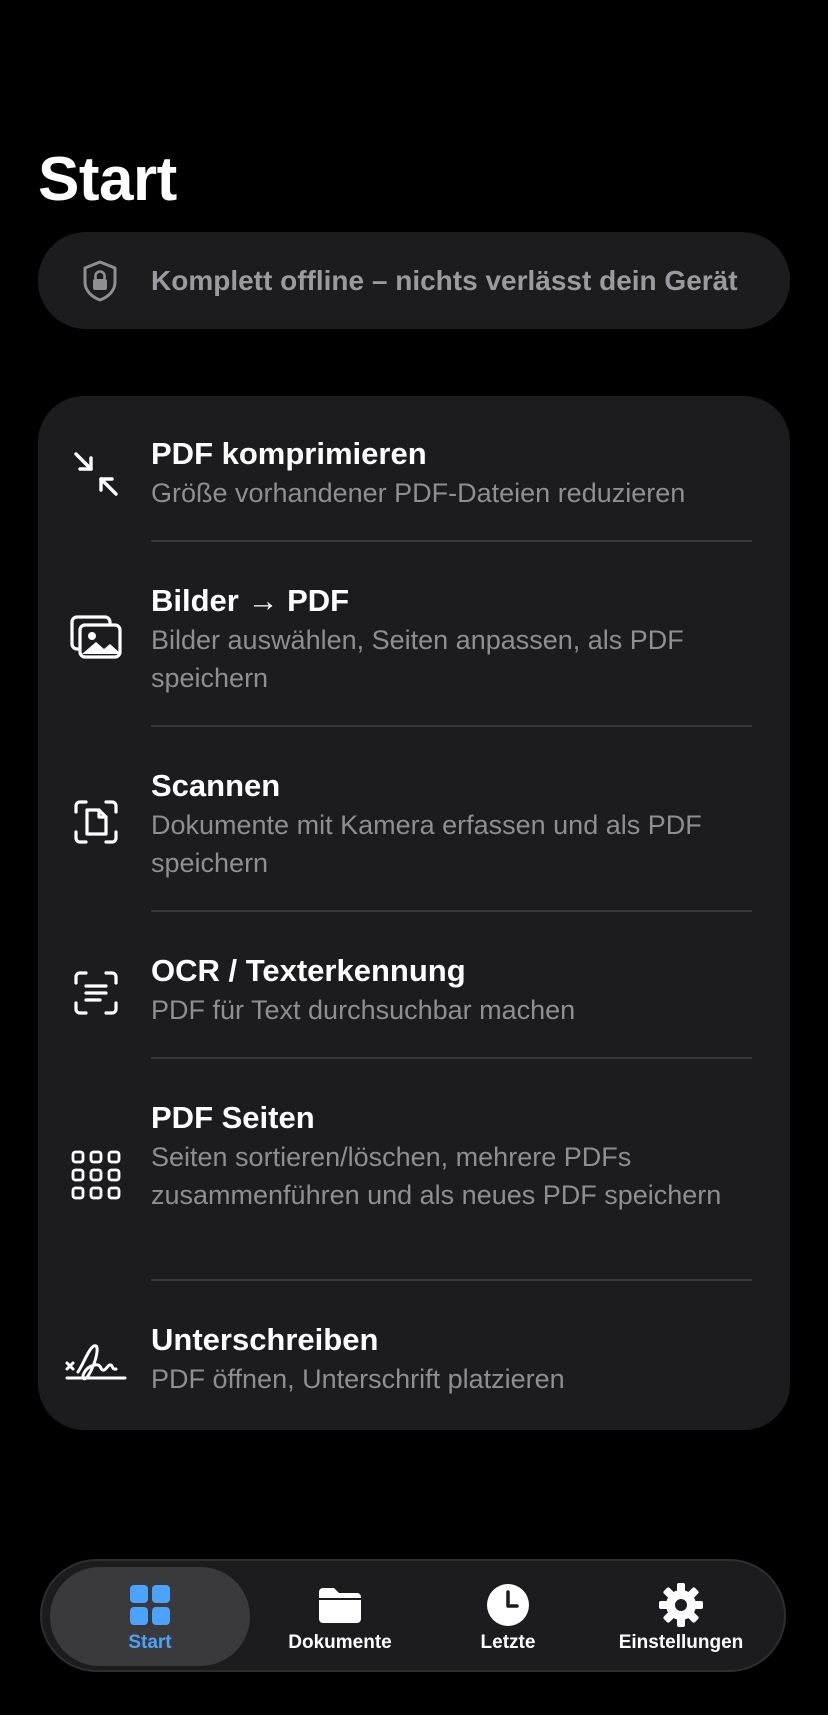 The image size is (828, 1715). I want to click on folder-icon, so click(340, 1605).